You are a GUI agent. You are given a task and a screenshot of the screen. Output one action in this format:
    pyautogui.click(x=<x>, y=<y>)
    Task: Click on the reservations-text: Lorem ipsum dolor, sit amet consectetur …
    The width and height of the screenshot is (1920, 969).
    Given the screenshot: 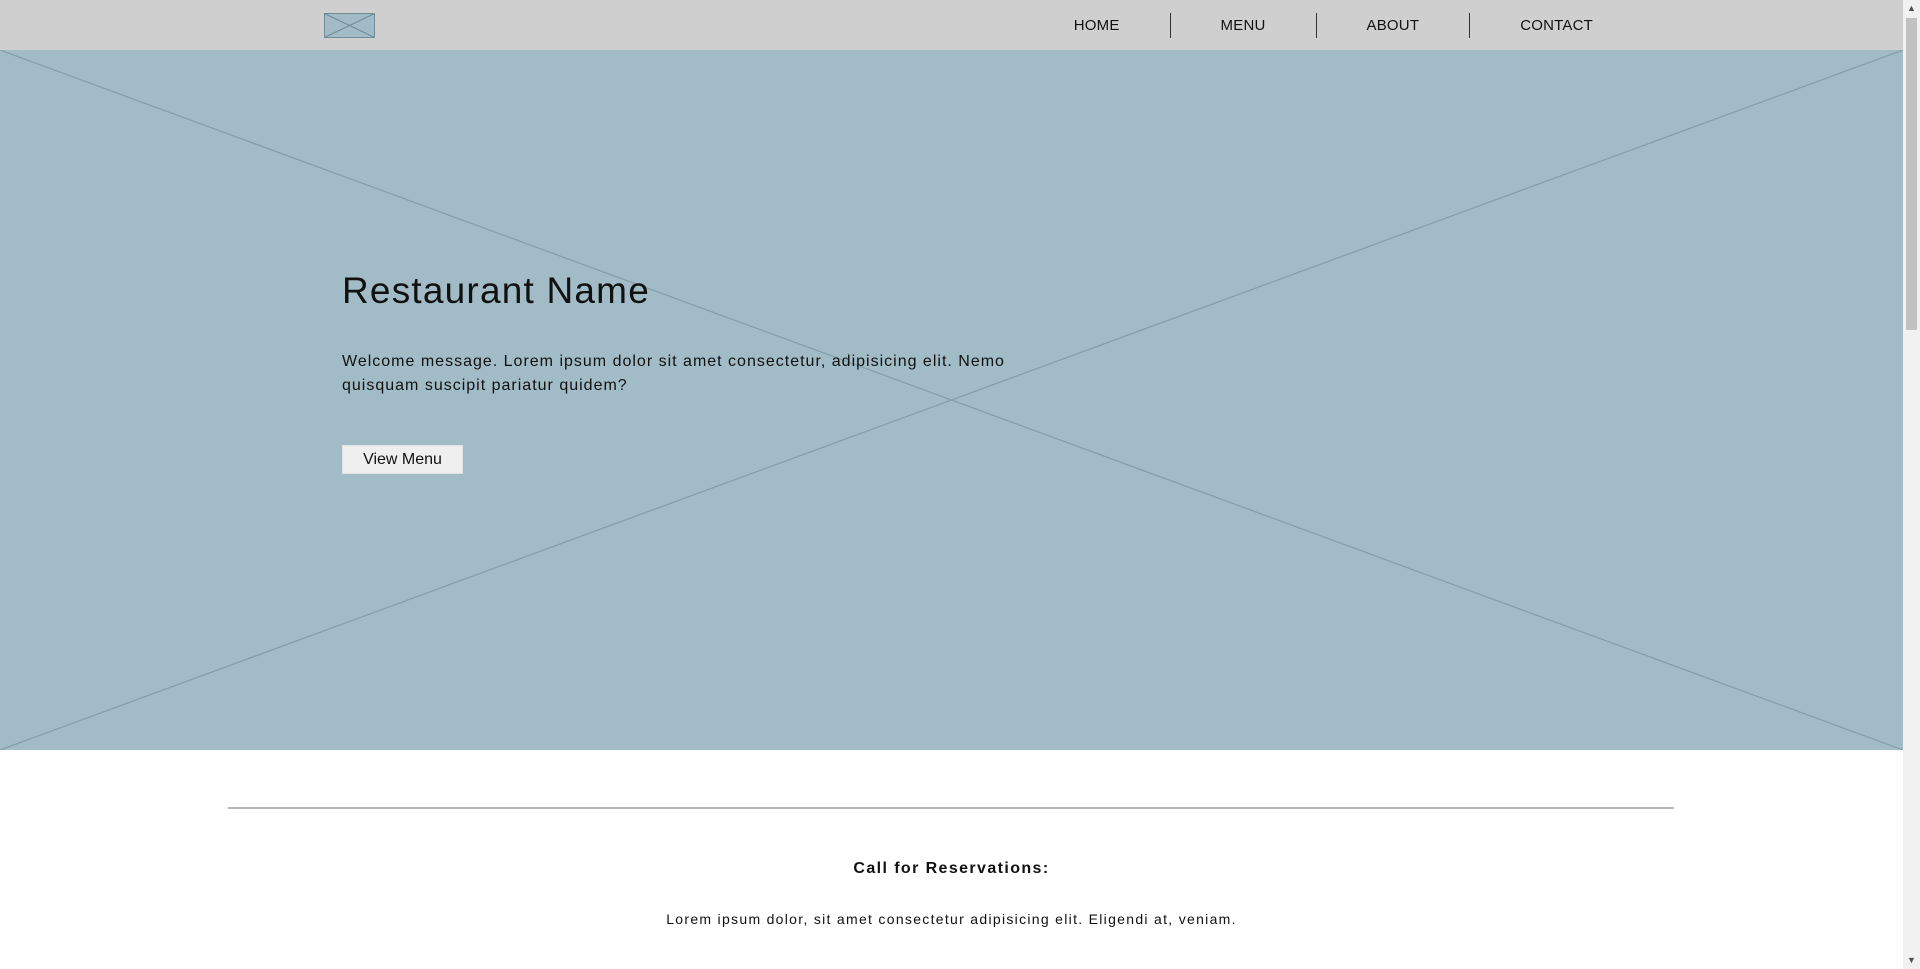 What is the action you would take?
    pyautogui.click(x=951, y=919)
    